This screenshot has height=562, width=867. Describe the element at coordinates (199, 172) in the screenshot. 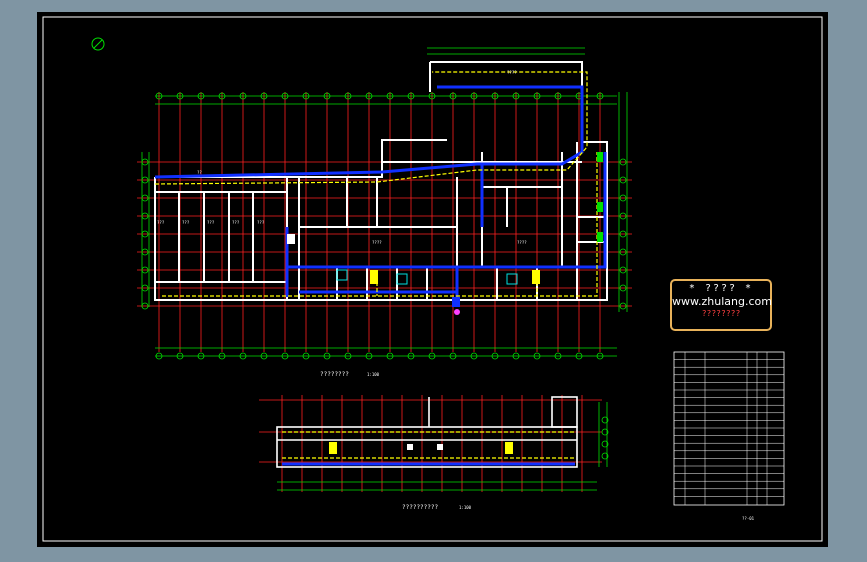

I see `room-label: ??` at that location.